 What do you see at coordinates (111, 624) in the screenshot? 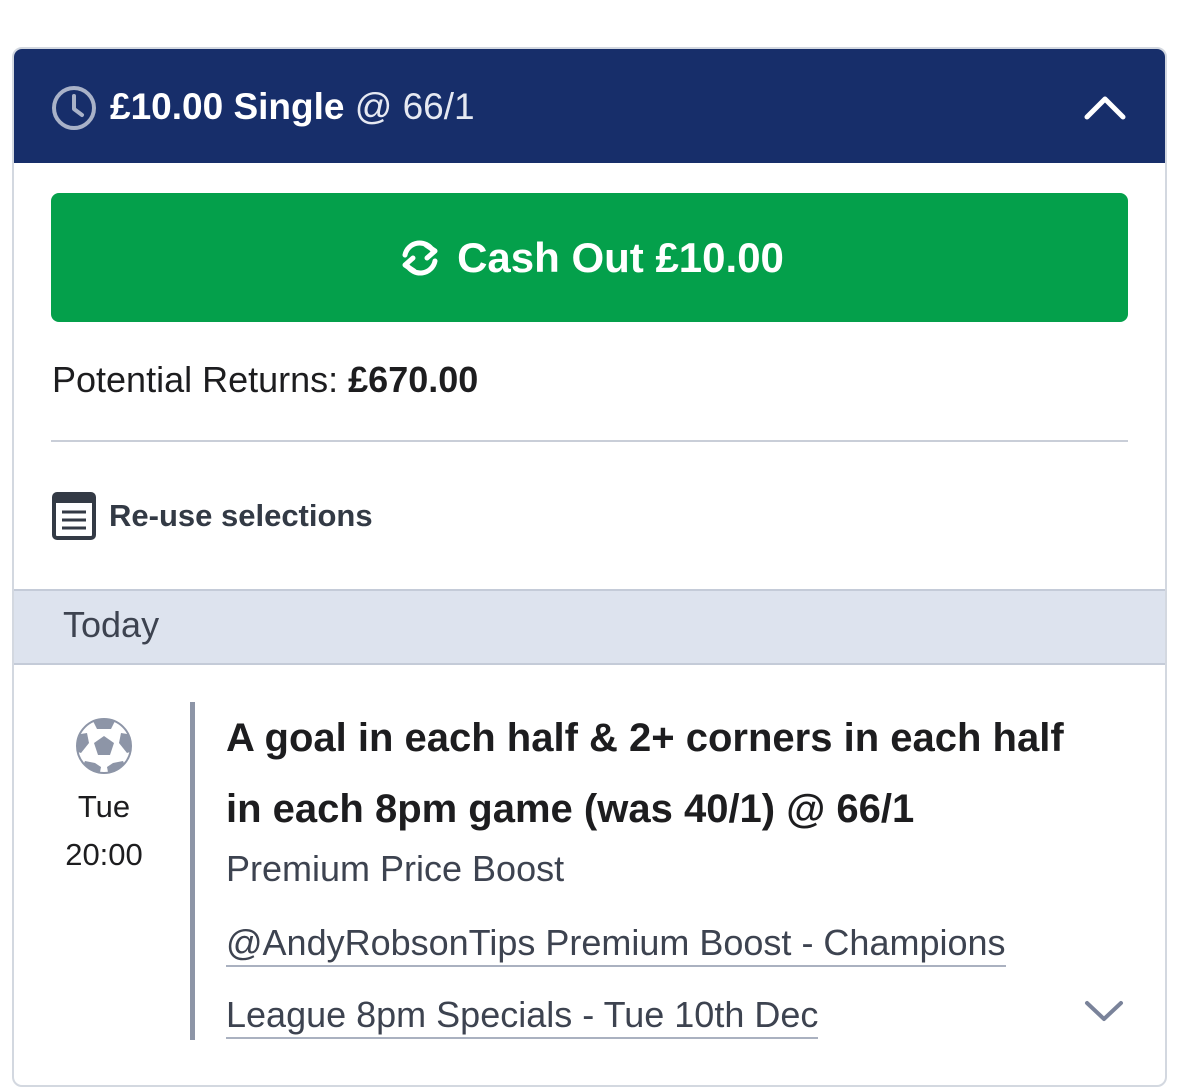
I see `section-label: Today` at bounding box center [111, 624].